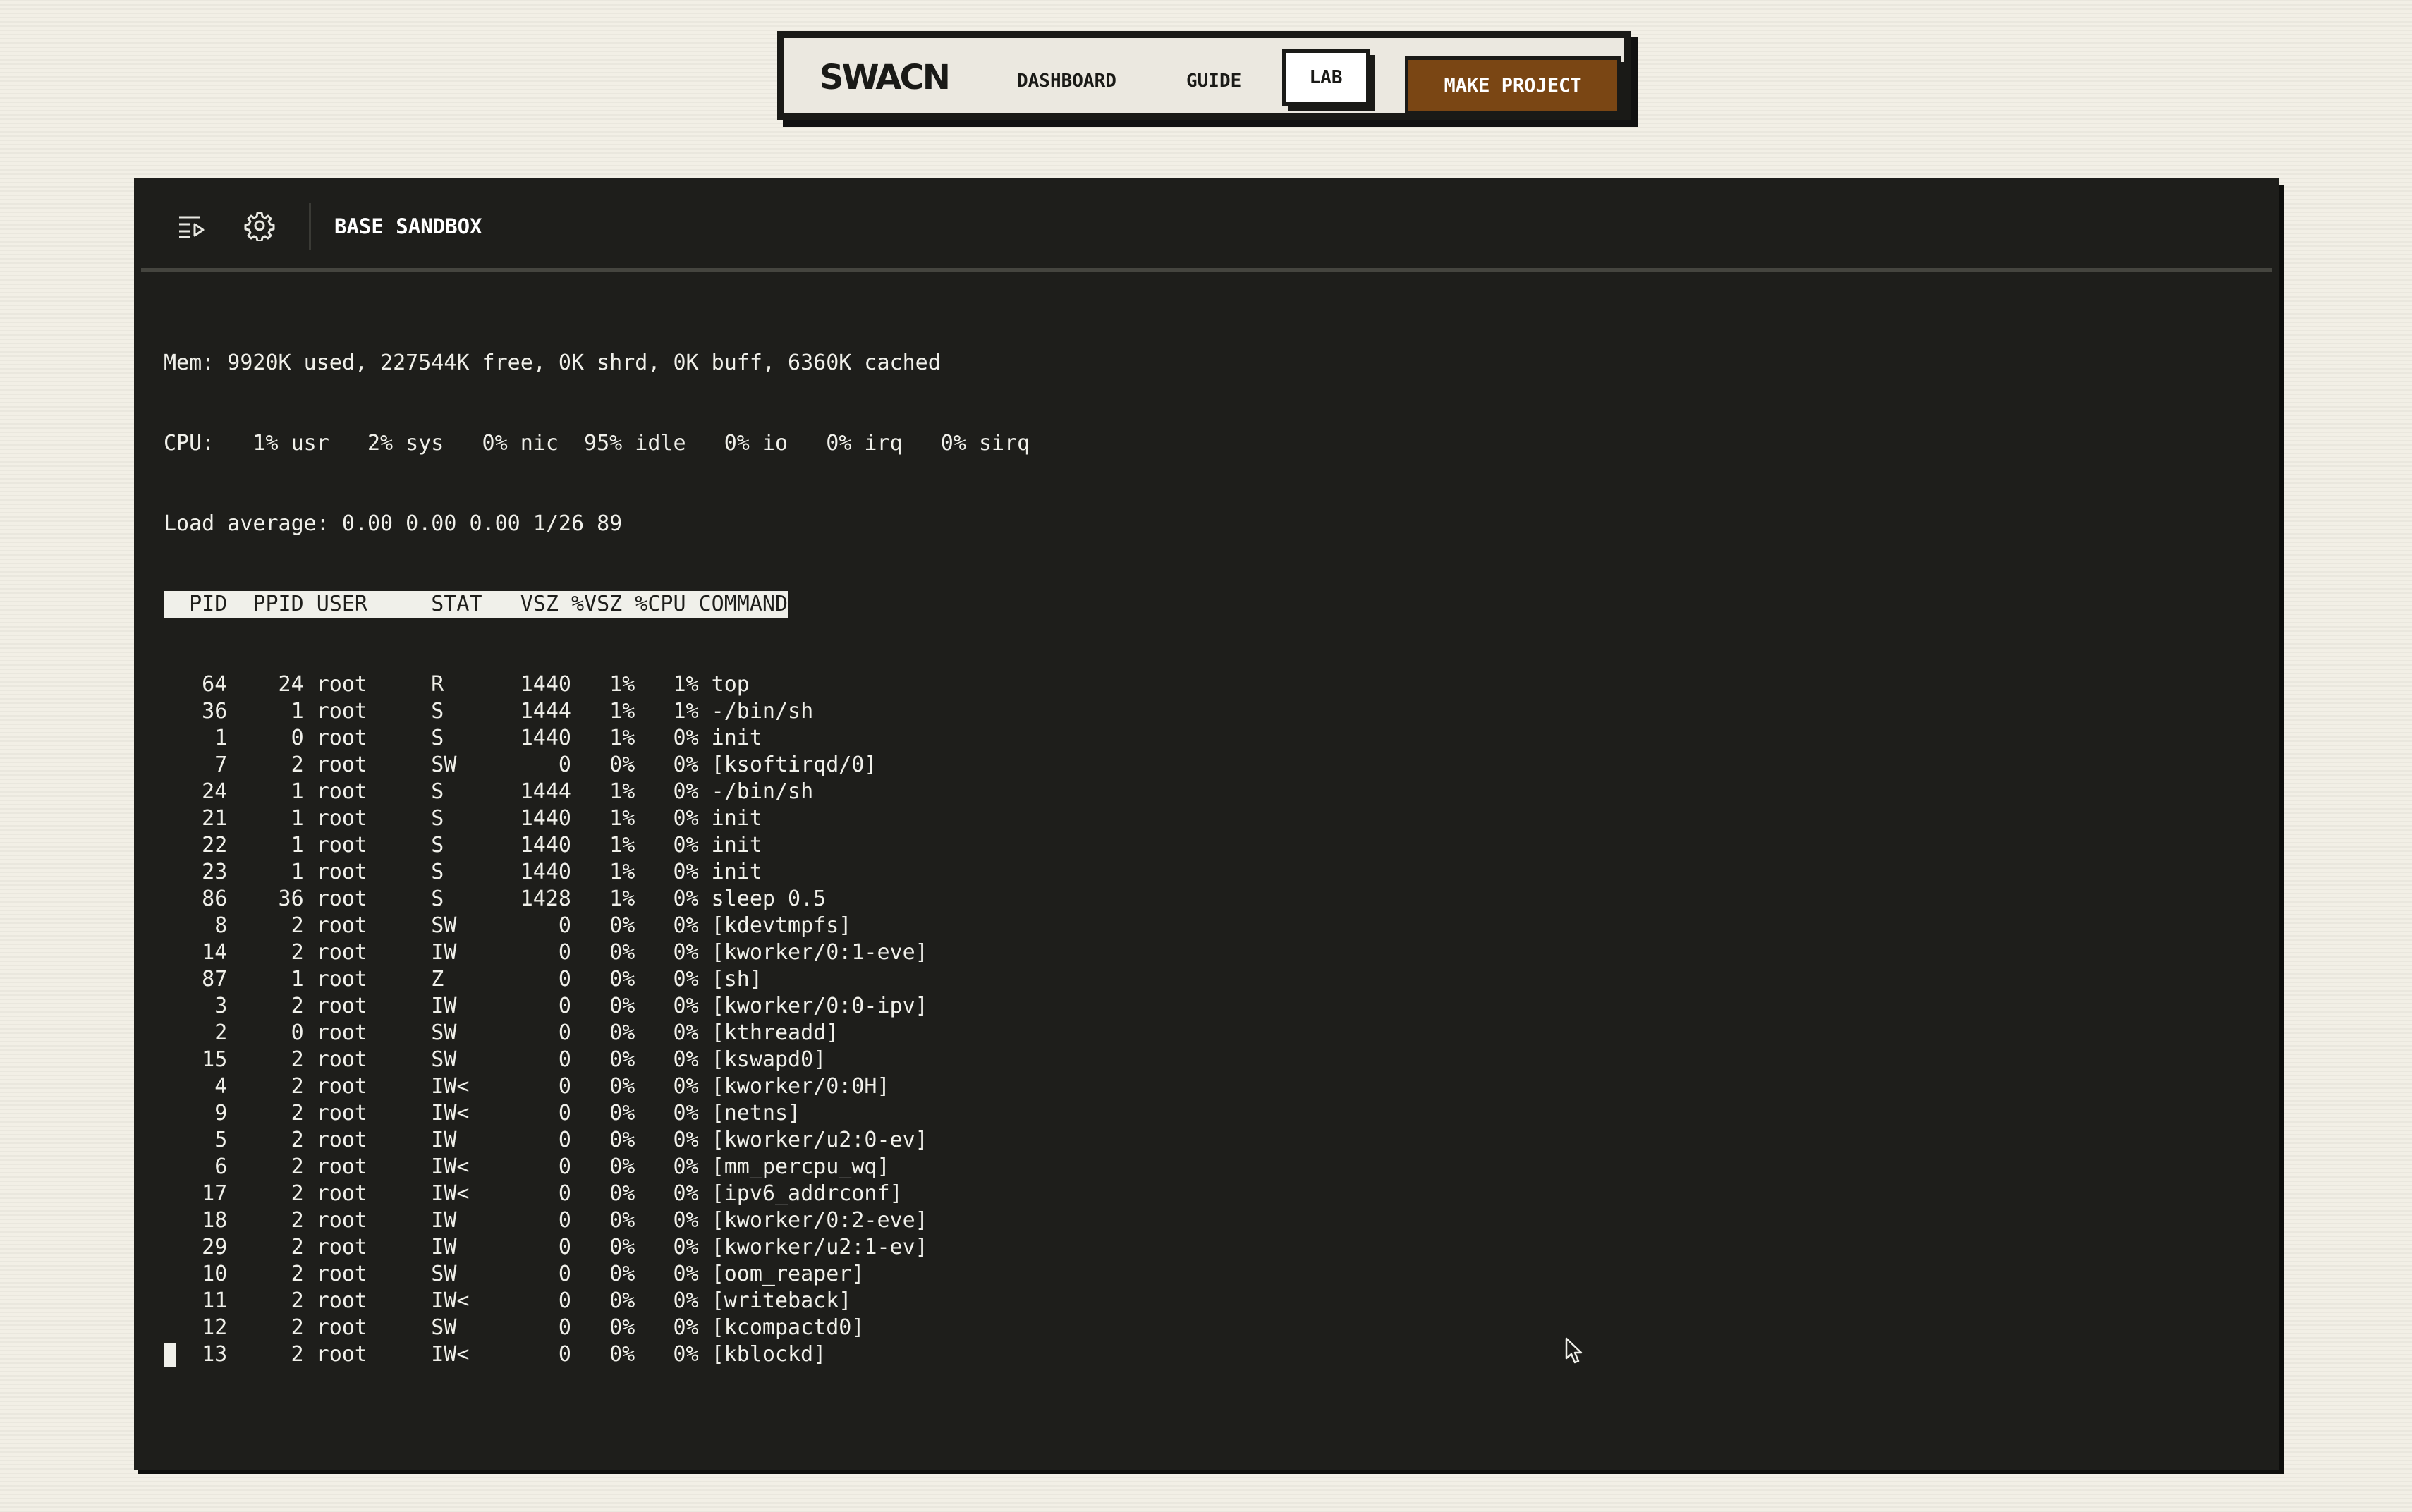 This screenshot has height=1512, width=2412. Describe the element at coordinates (495, 898) in the screenshot. I see `process-row: 86 36 root S 1428 1% 0% sleep 0.5` at that location.